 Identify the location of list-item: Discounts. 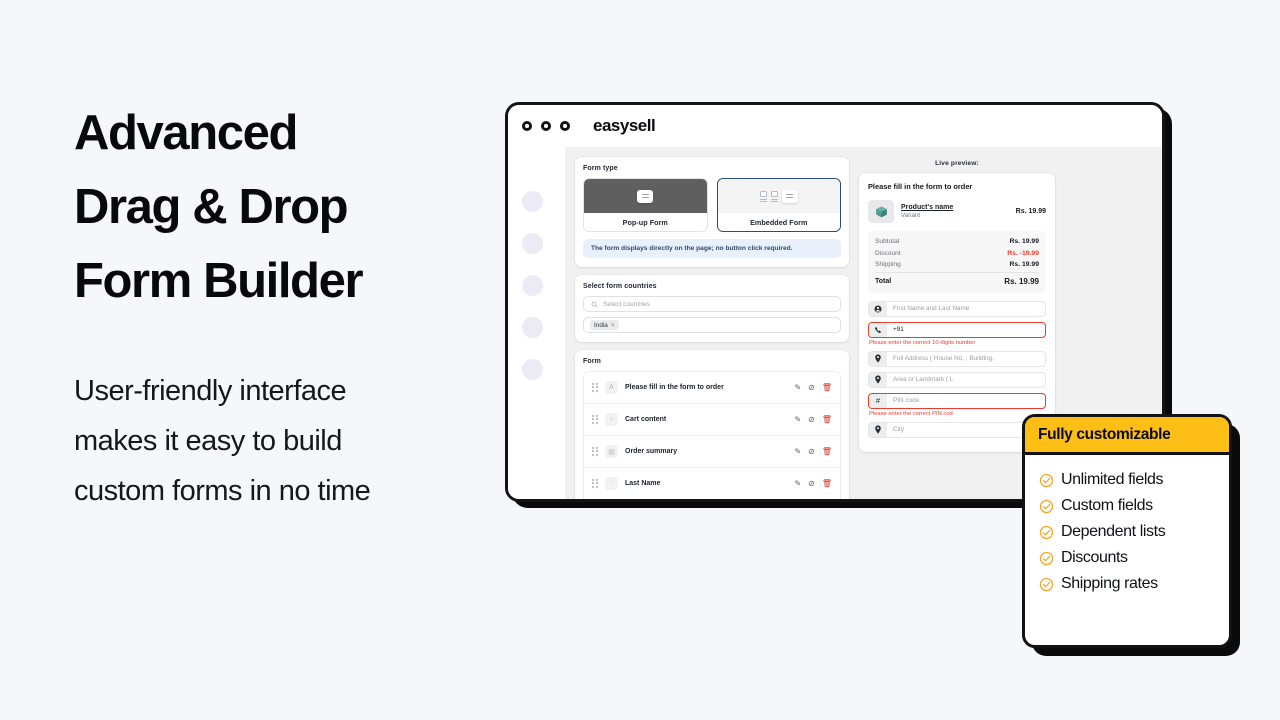
(1134, 558).